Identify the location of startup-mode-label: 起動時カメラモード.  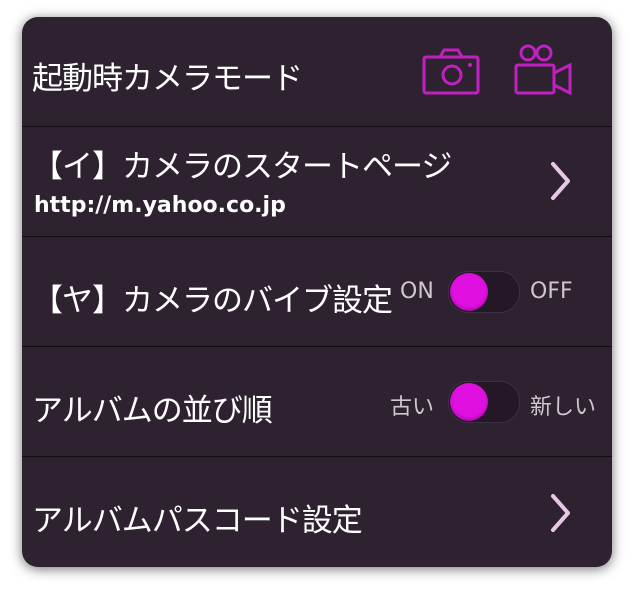
(167, 79).